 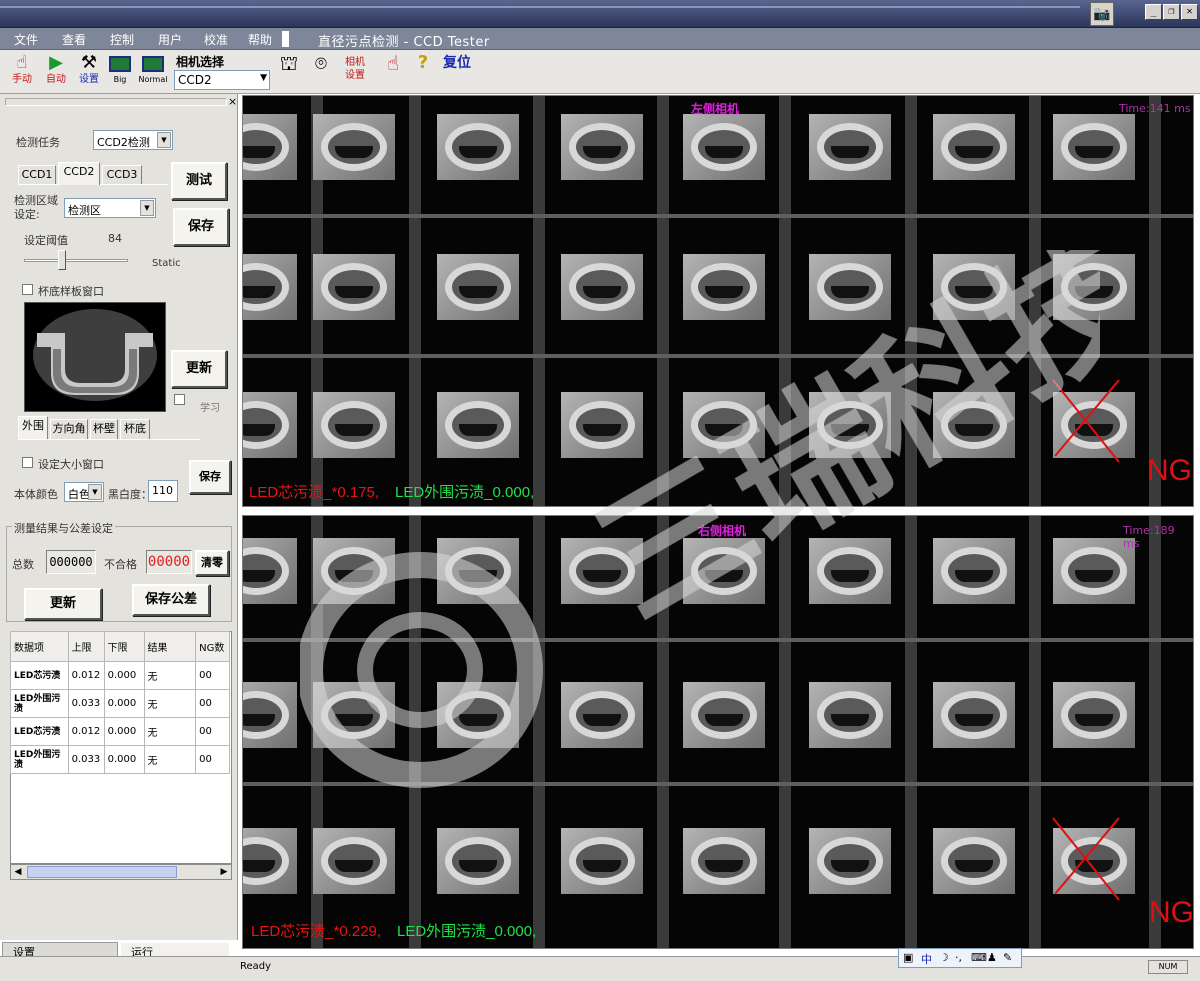 What do you see at coordinates (22, 72) in the screenshot?
I see `manual-button: ☝ 手动` at bounding box center [22, 72].